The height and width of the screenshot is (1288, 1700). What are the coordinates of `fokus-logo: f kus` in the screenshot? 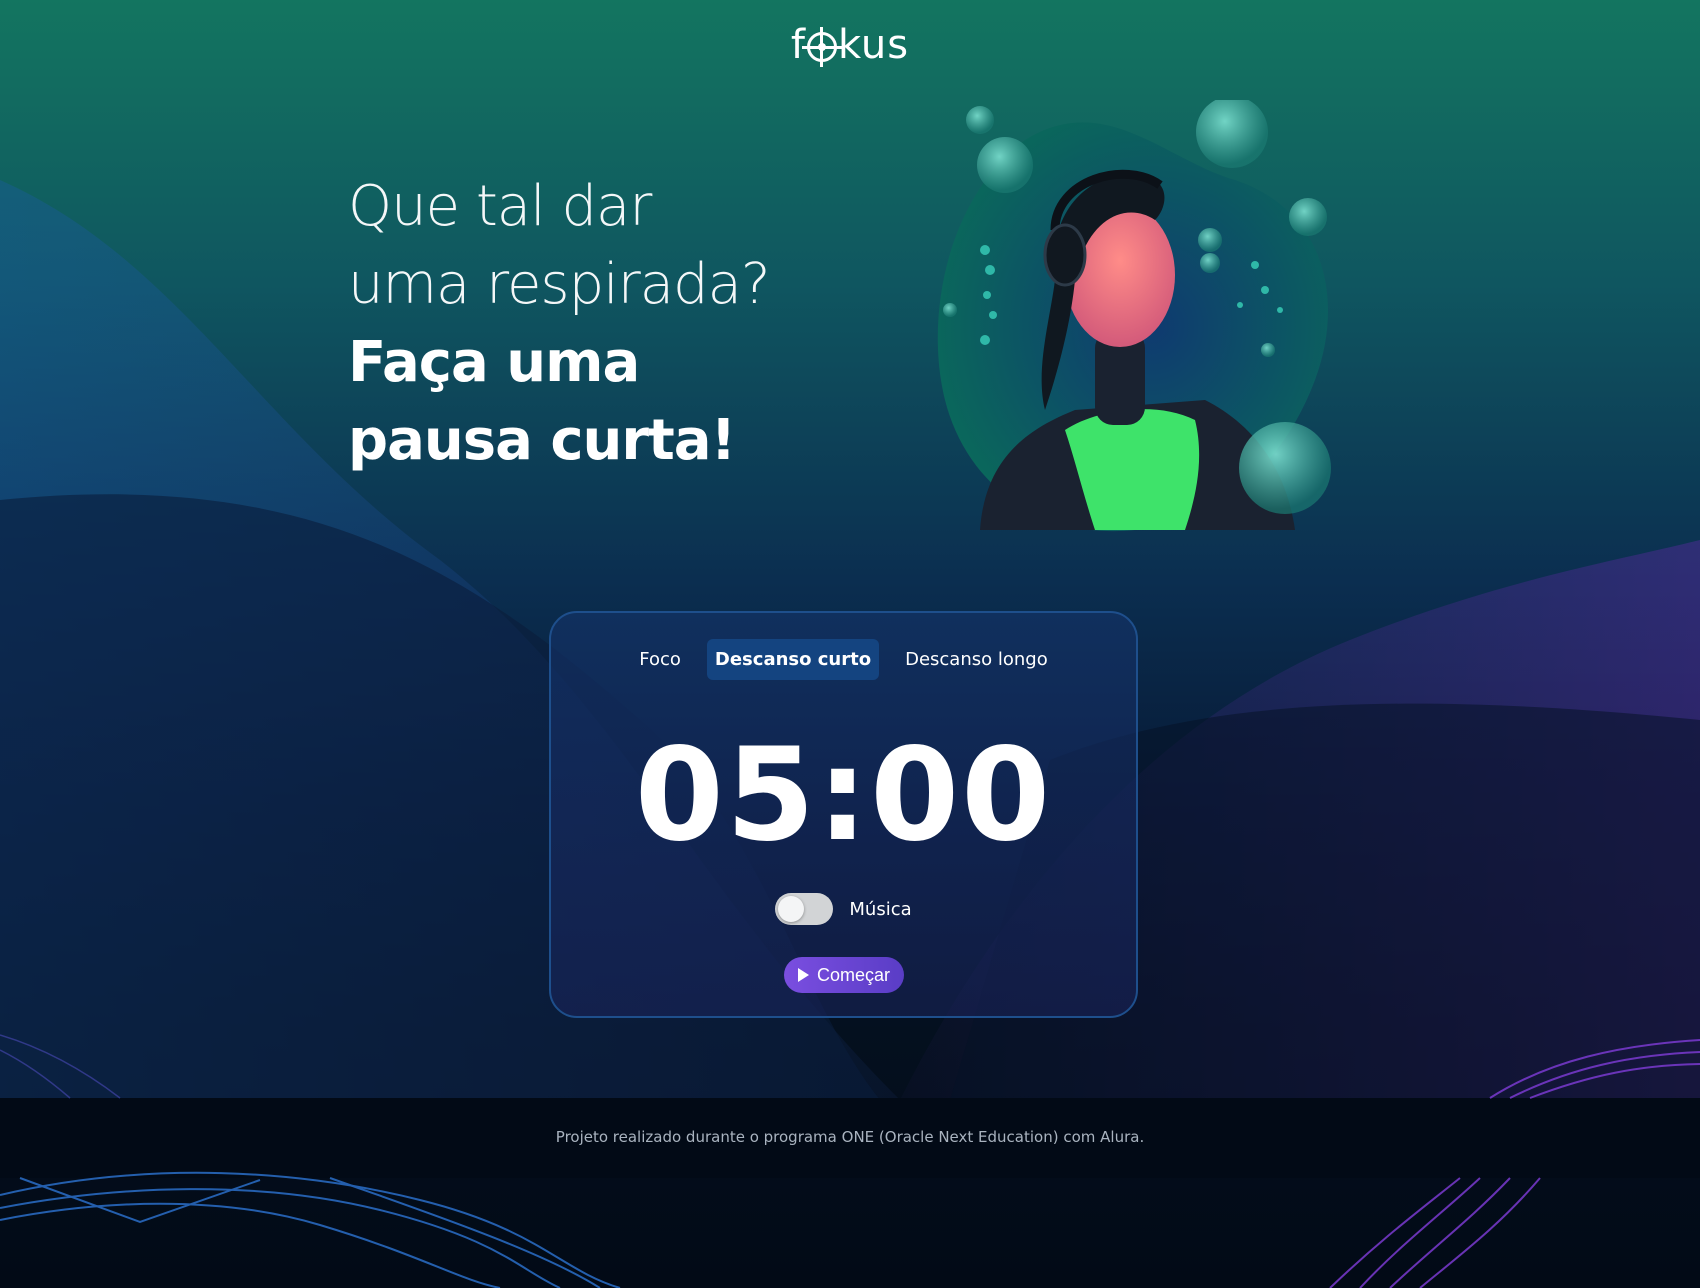 It's located at (850, 45).